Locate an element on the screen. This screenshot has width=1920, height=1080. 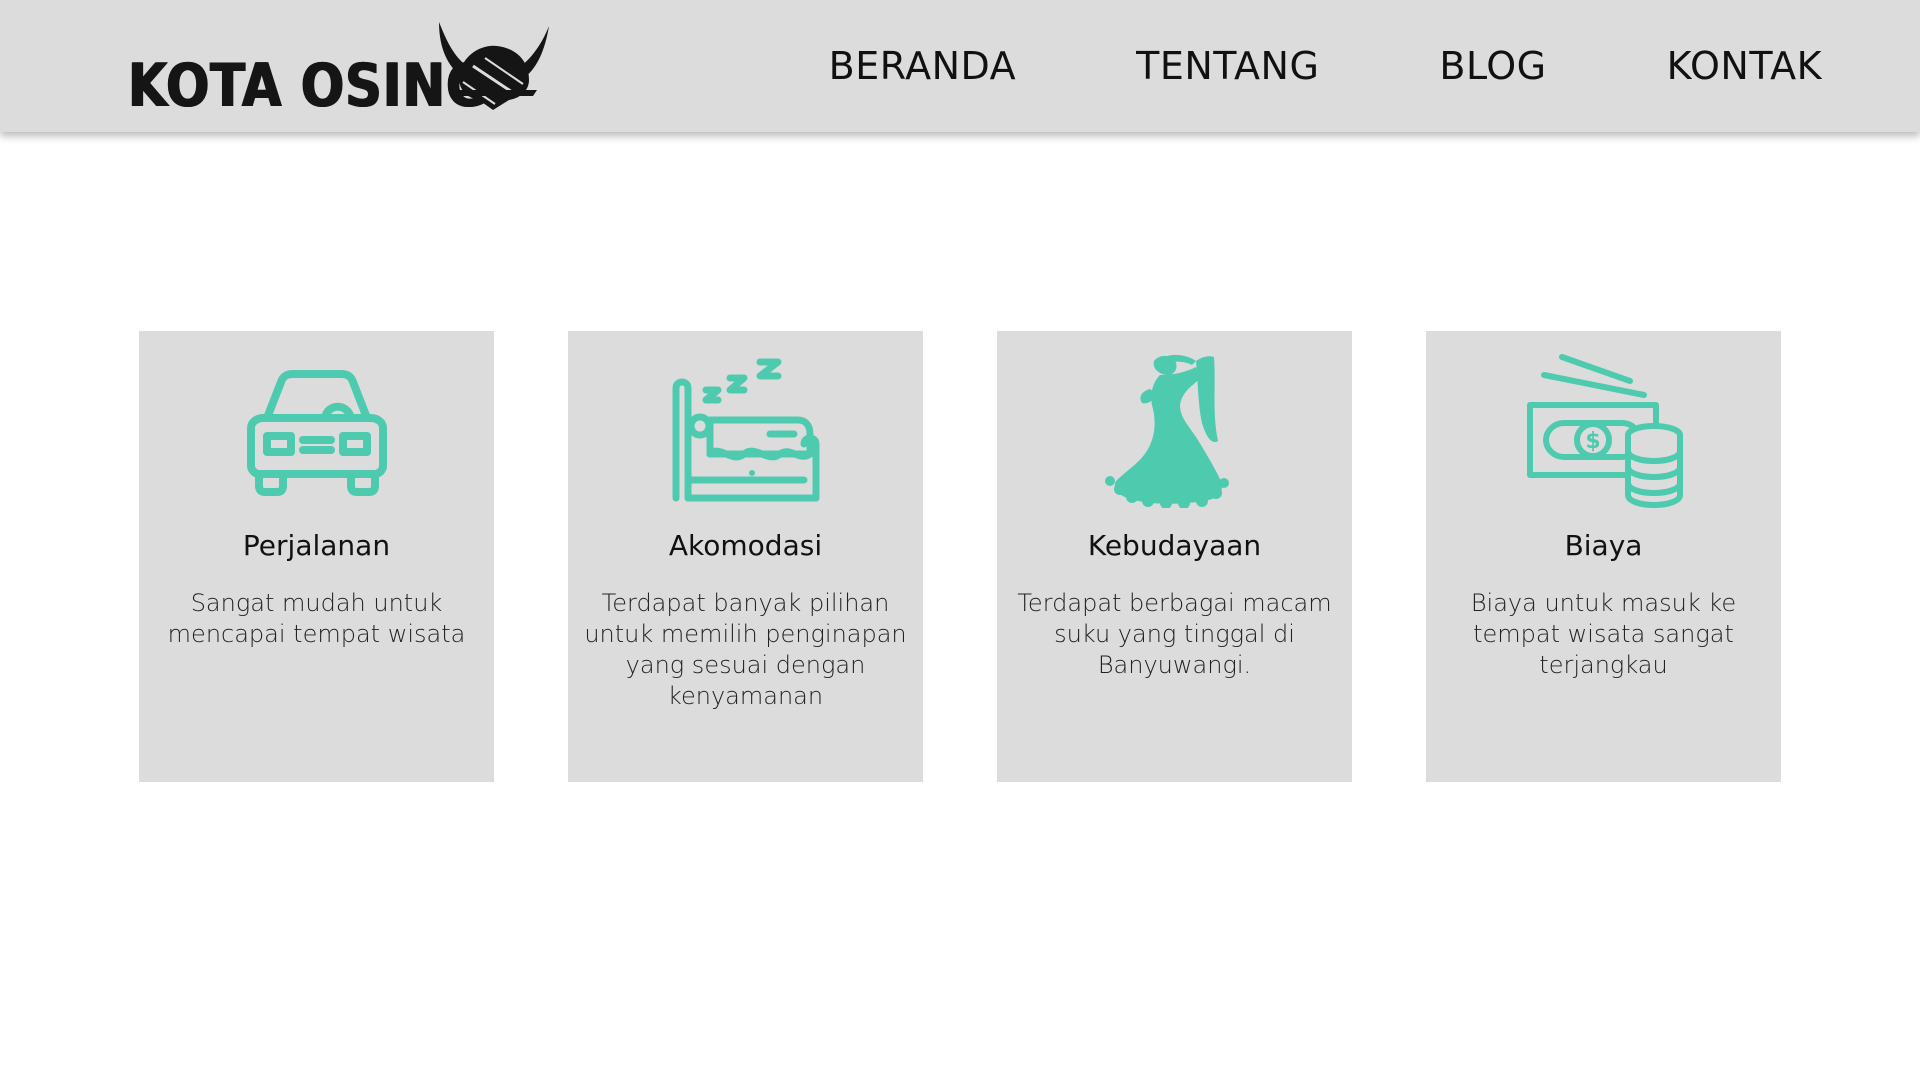
feature-title: Kebudayaan is located at coordinates (1174, 545).